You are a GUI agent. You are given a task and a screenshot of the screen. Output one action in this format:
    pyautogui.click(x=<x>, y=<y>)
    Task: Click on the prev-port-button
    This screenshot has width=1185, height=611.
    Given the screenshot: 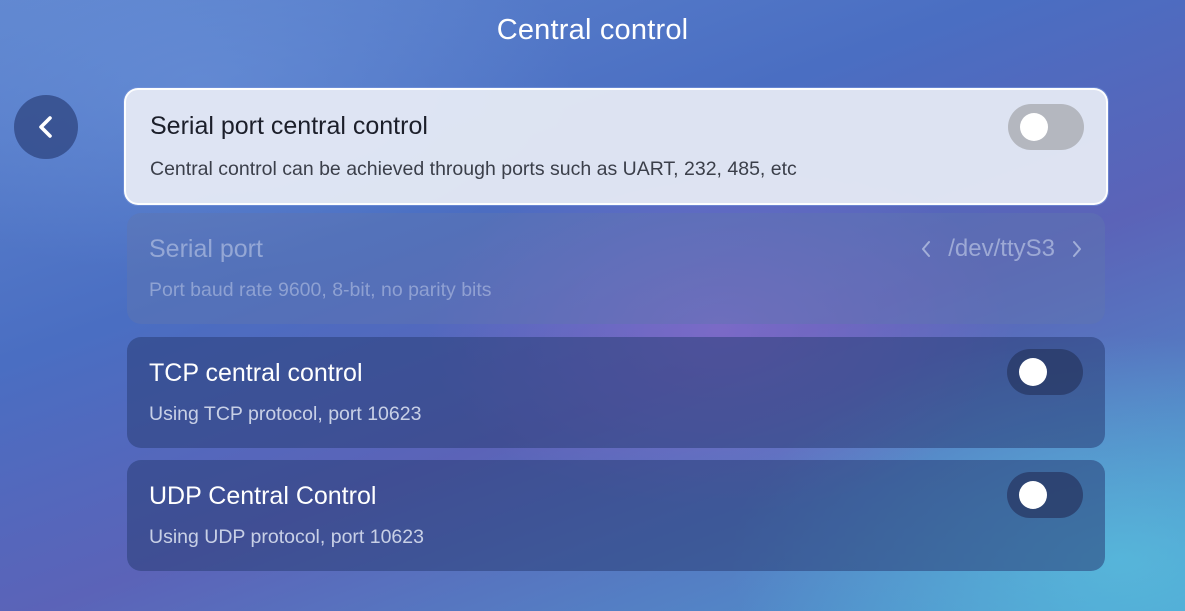 What is the action you would take?
    pyautogui.click(x=926, y=249)
    